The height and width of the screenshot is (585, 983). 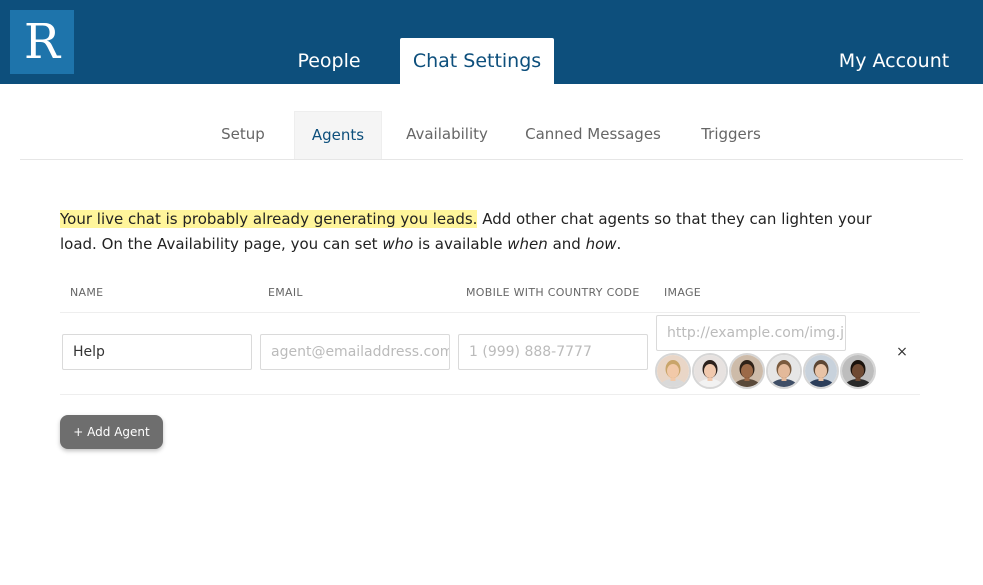 I want to click on tab-chat-settings: Chat Settings, so click(x=477, y=61).